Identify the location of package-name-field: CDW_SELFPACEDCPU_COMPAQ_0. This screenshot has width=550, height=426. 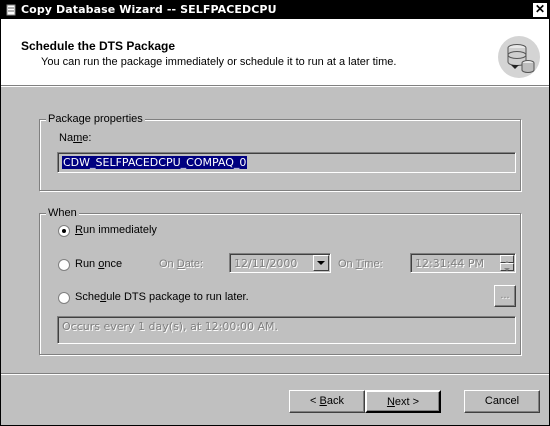
(286, 162).